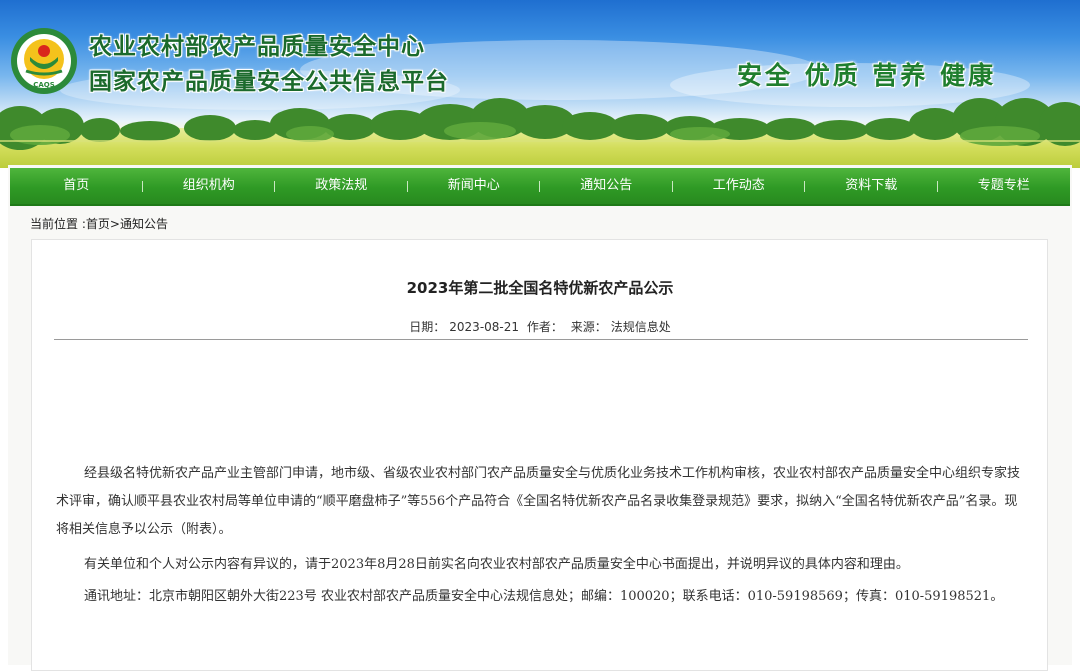  I want to click on breadcrumb-current-link: 通知公告, so click(144, 224).